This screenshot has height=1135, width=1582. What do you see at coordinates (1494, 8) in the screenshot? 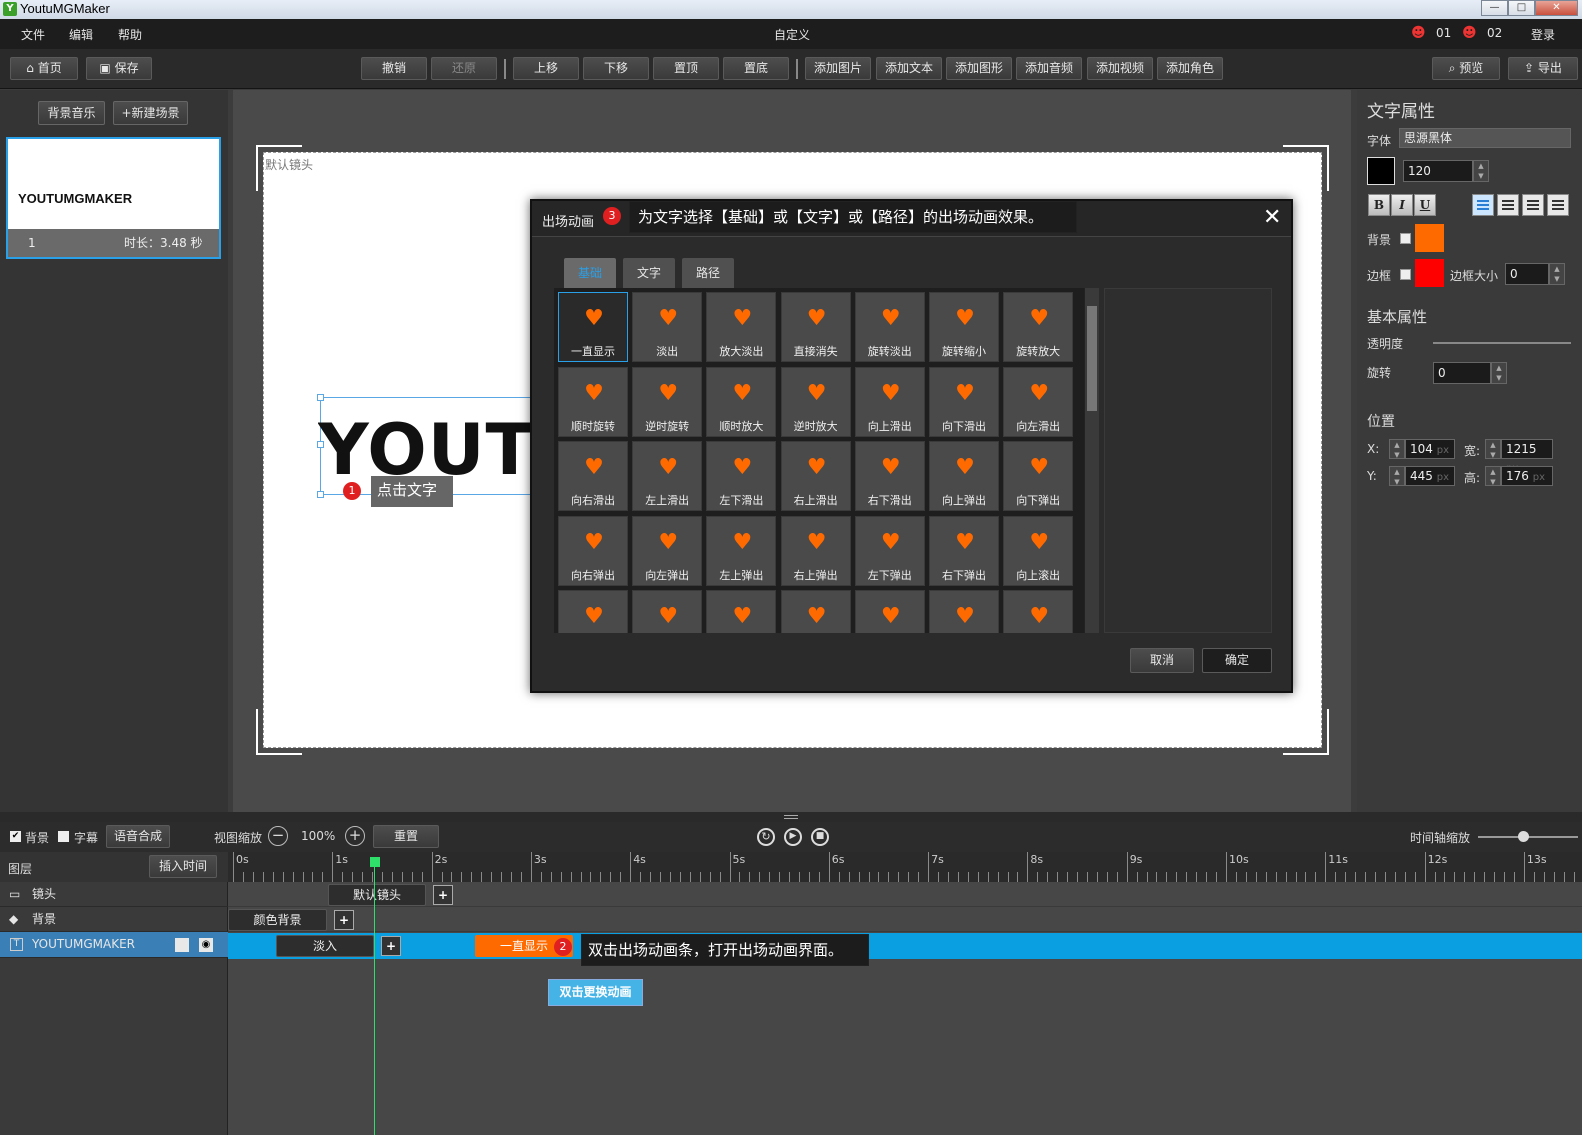
I see `minimize-icon: —` at bounding box center [1494, 8].